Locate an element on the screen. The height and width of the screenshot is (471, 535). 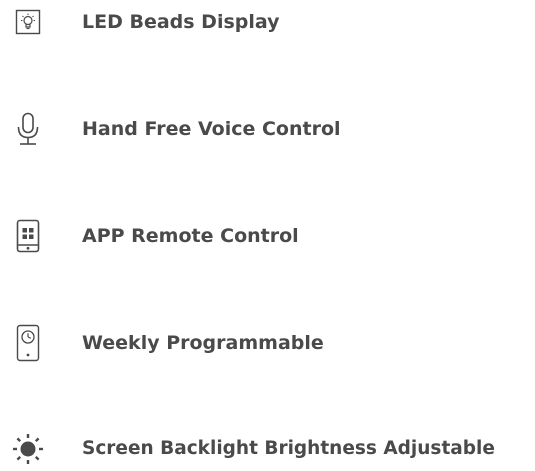
feature-label: Screen Backlight Brightness Adjustable is located at coordinates (288, 448).